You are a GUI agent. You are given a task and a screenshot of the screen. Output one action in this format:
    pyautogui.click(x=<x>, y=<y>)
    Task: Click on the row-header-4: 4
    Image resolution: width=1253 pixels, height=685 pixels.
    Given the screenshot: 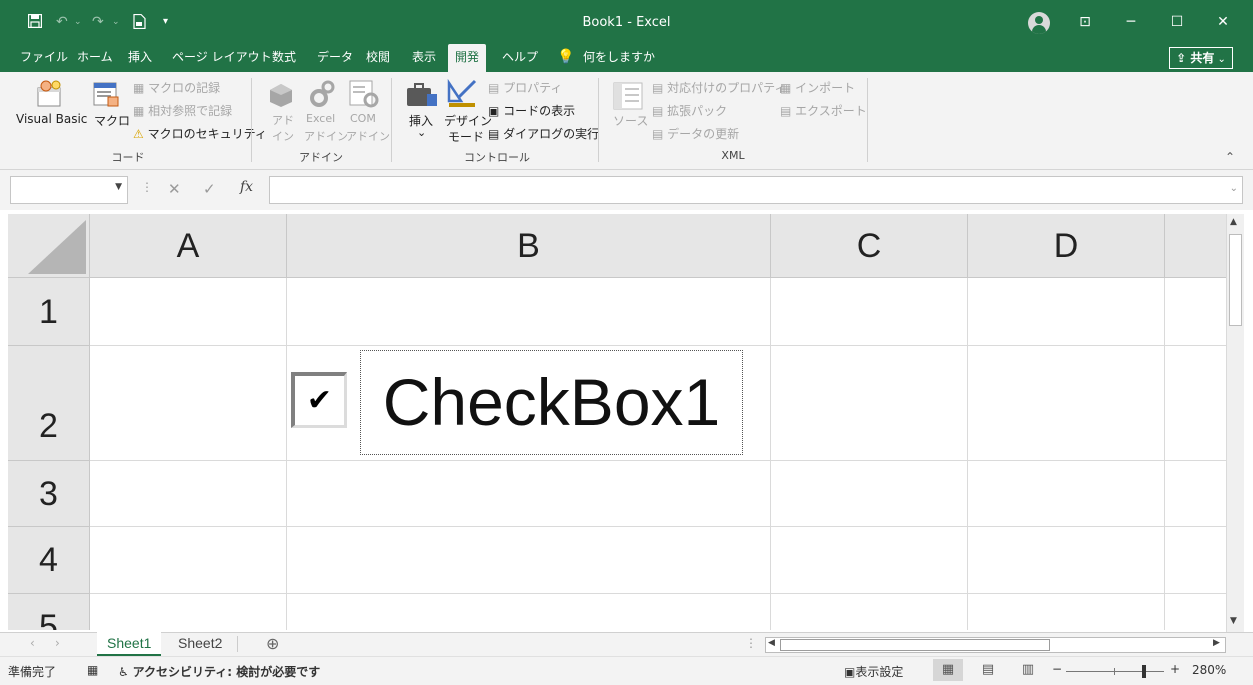 What is the action you would take?
    pyautogui.click(x=49, y=560)
    